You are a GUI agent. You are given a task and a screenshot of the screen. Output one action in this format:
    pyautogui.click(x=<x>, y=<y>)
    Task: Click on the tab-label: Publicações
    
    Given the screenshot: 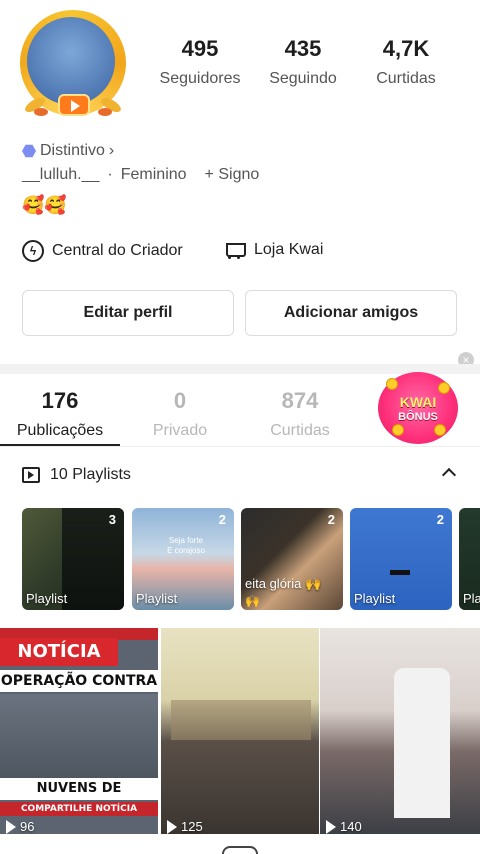 What is the action you would take?
    pyautogui.click(x=60, y=430)
    